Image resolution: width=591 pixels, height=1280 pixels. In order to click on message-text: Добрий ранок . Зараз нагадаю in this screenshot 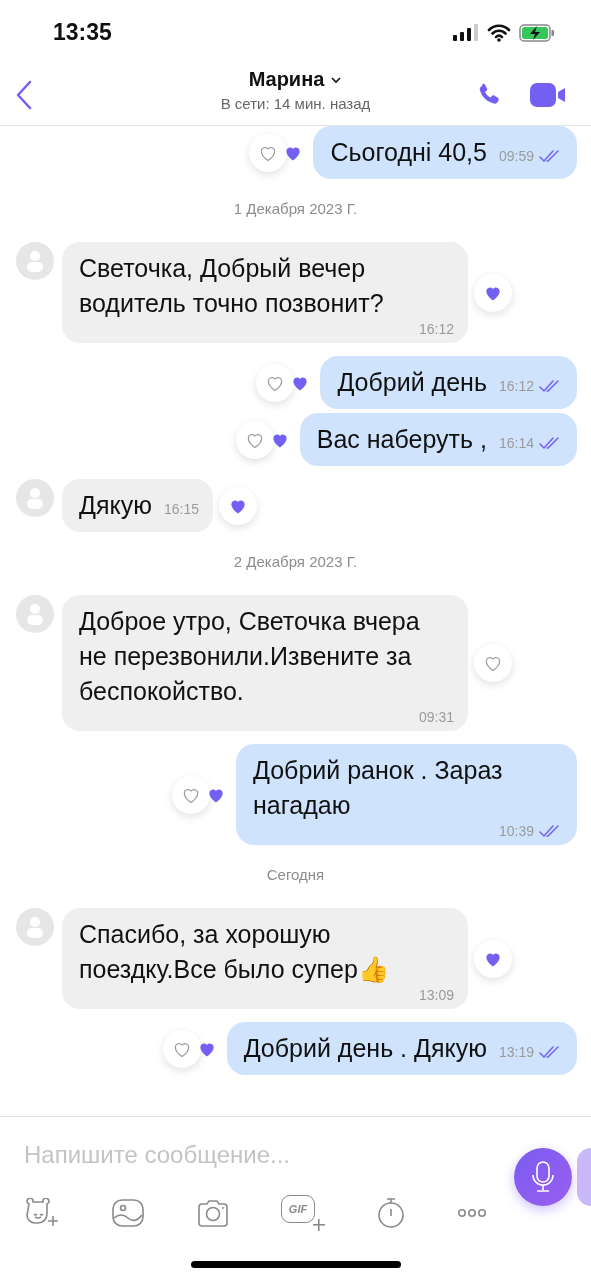, I will do `click(378, 788)`.